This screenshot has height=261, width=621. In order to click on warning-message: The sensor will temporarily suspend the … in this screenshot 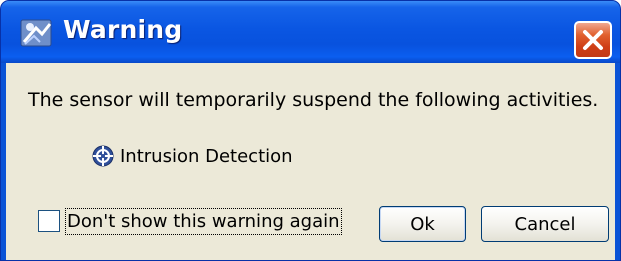, I will do `click(313, 100)`.